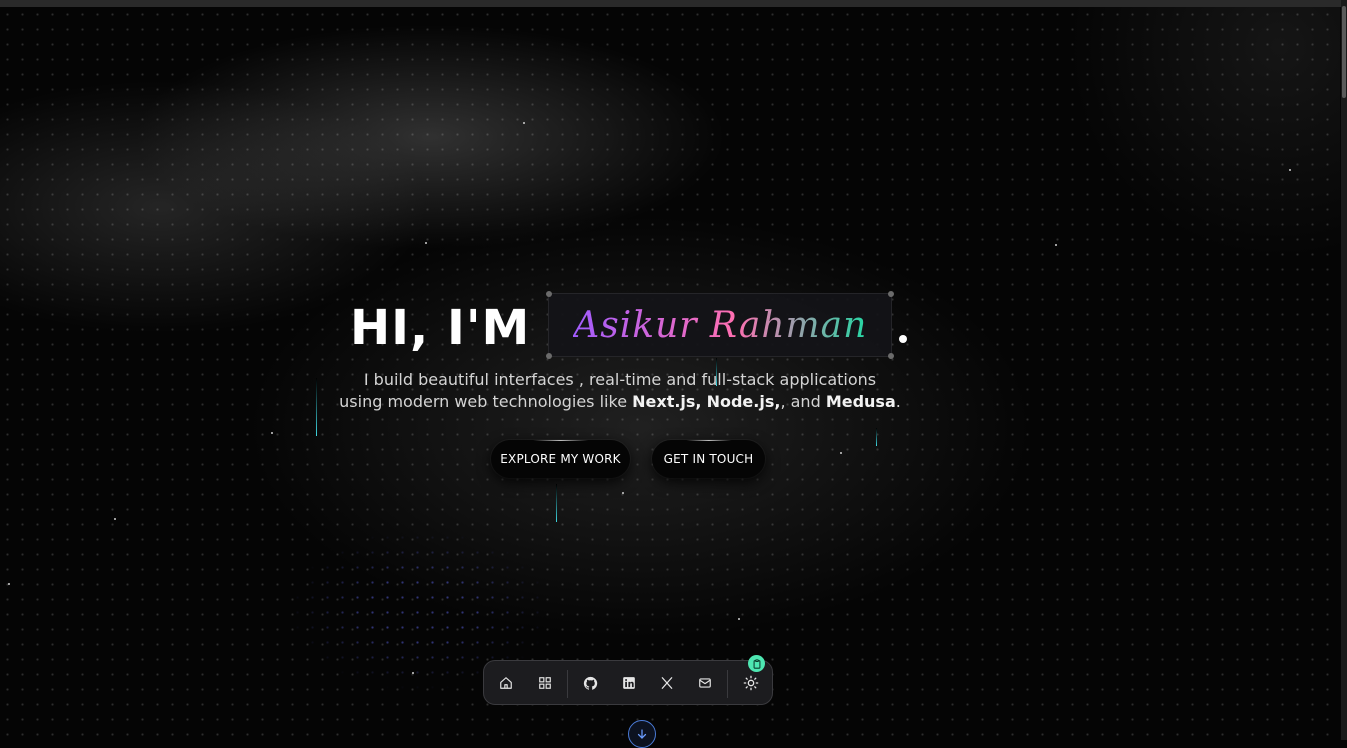 The width and height of the screenshot is (1347, 748). What do you see at coordinates (549, 294) in the screenshot?
I see `resize-handle` at bounding box center [549, 294].